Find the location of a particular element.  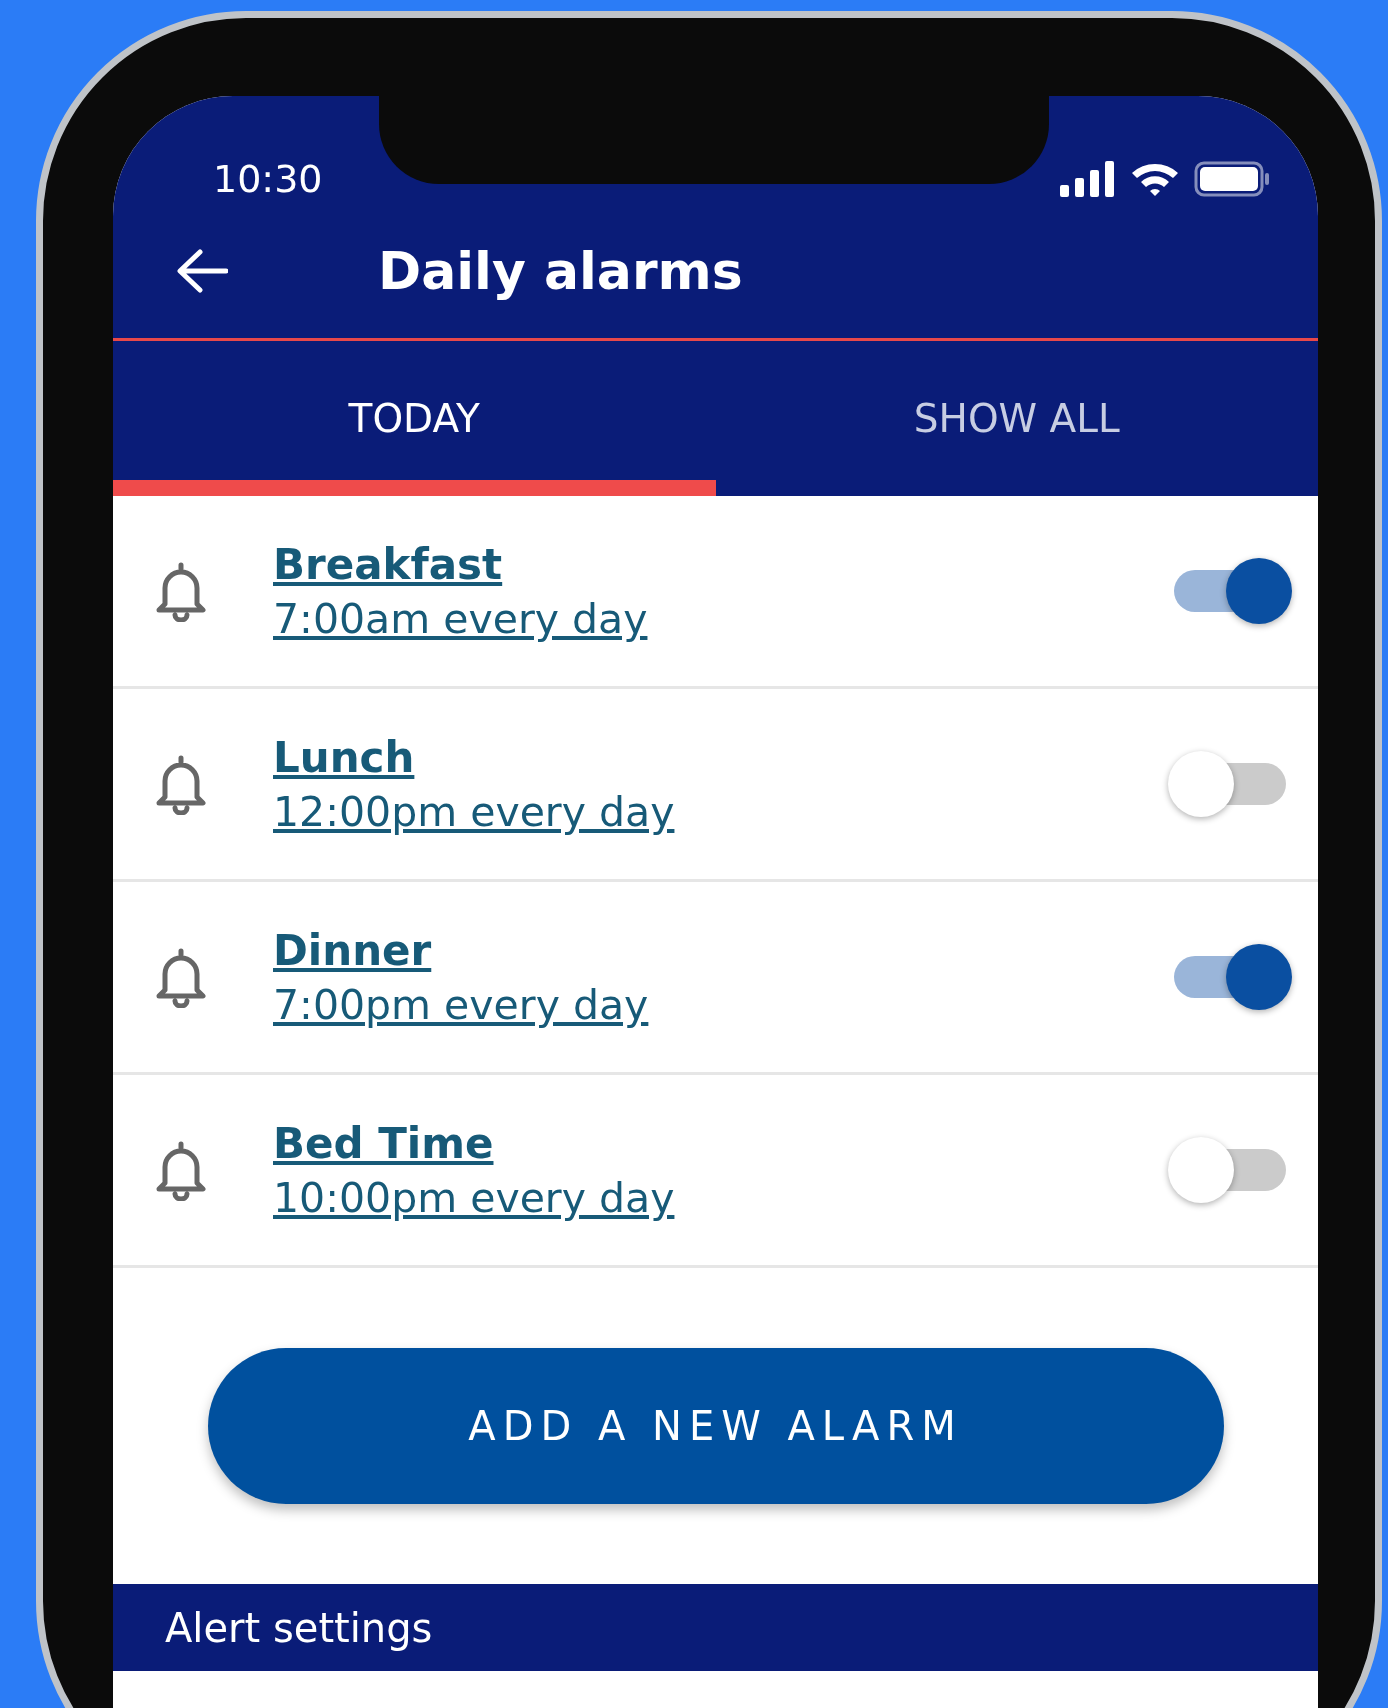

alarm-schedule-link: 10:00pm every day is located at coordinates (474, 1197).